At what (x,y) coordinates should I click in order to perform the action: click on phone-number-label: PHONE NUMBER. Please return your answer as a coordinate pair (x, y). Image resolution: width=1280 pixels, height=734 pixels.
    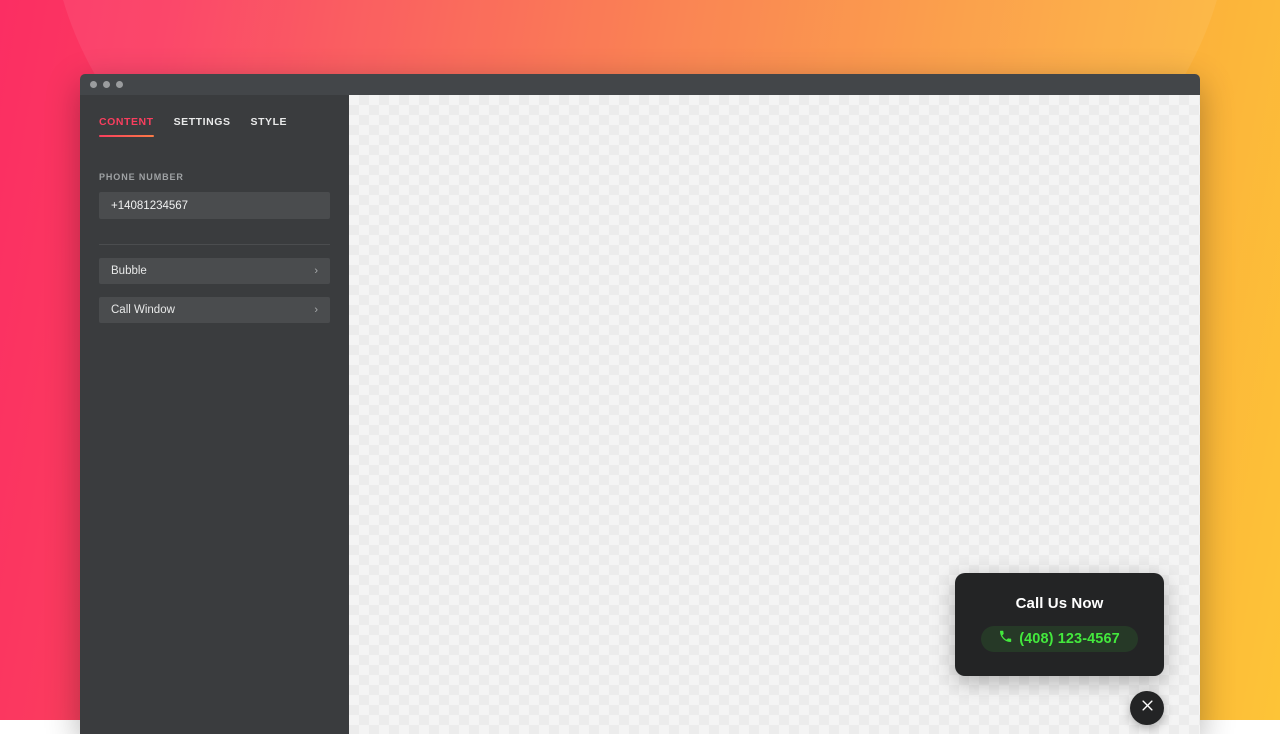
    Looking at the image, I should click on (214, 177).